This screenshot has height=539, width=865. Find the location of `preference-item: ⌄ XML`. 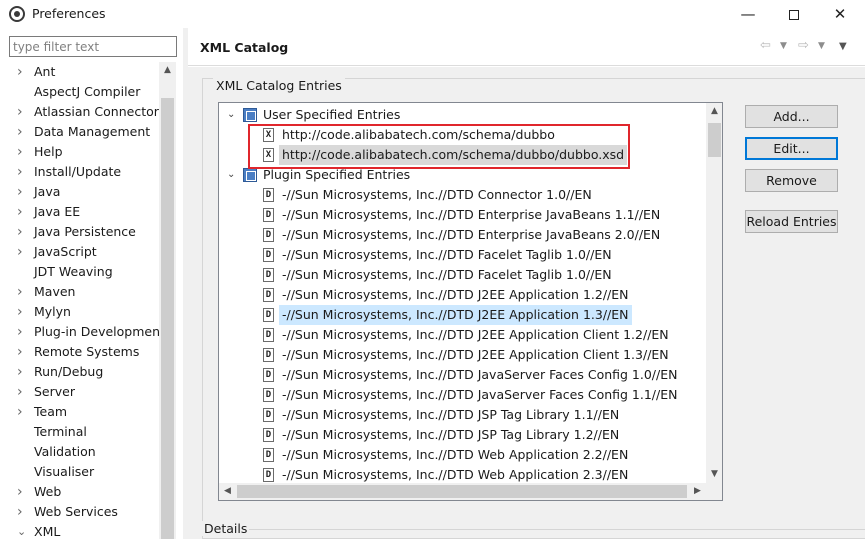

preference-item: ⌄ XML is located at coordinates (92, 530).